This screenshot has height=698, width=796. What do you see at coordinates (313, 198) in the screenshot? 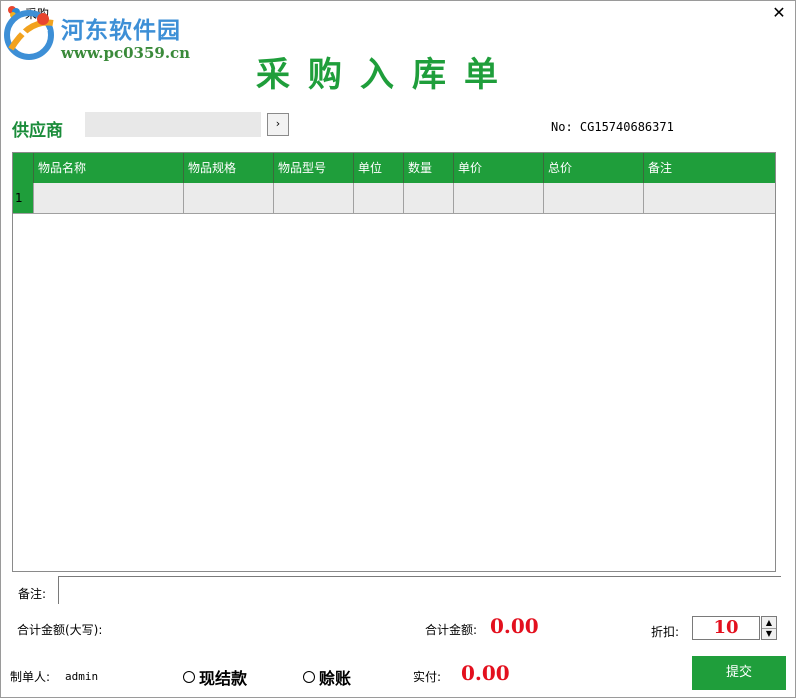
I see `cell-model` at bounding box center [313, 198].